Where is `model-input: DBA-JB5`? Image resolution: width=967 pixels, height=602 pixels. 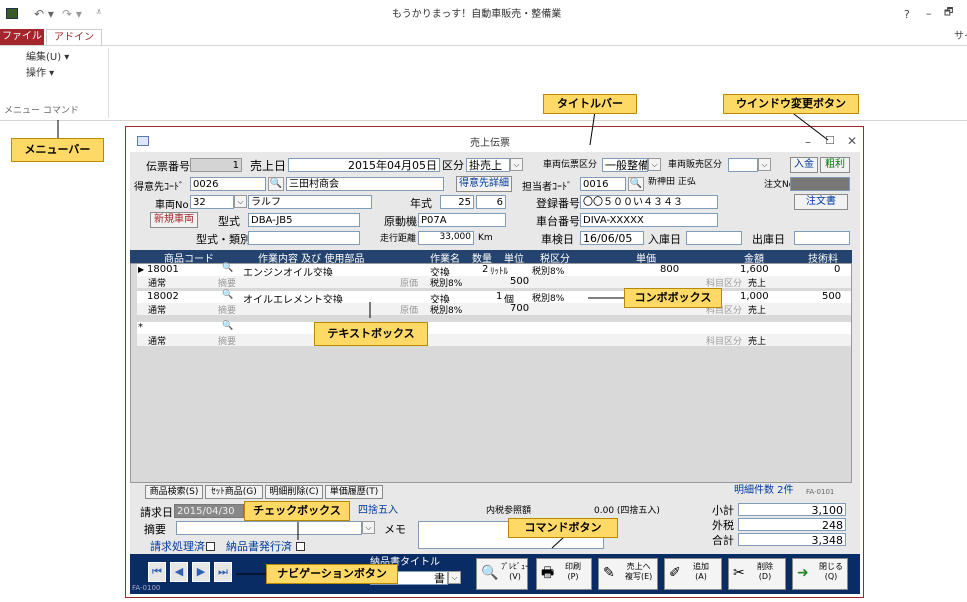 model-input: DBA-JB5 is located at coordinates (304, 220).